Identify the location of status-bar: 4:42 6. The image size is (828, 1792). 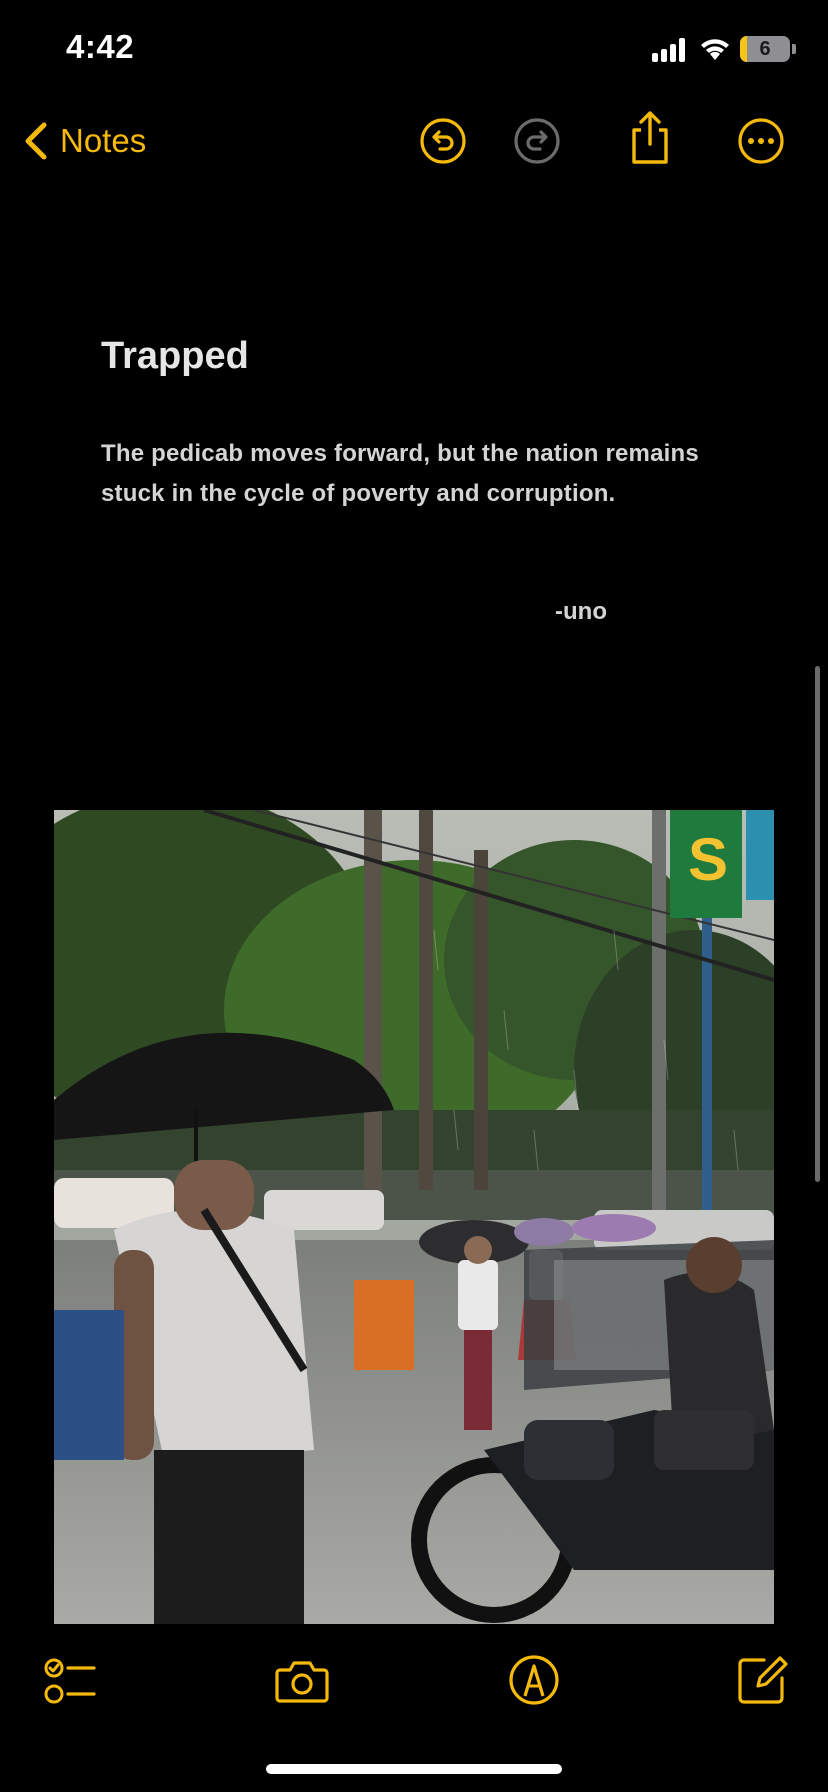
(414, 50).